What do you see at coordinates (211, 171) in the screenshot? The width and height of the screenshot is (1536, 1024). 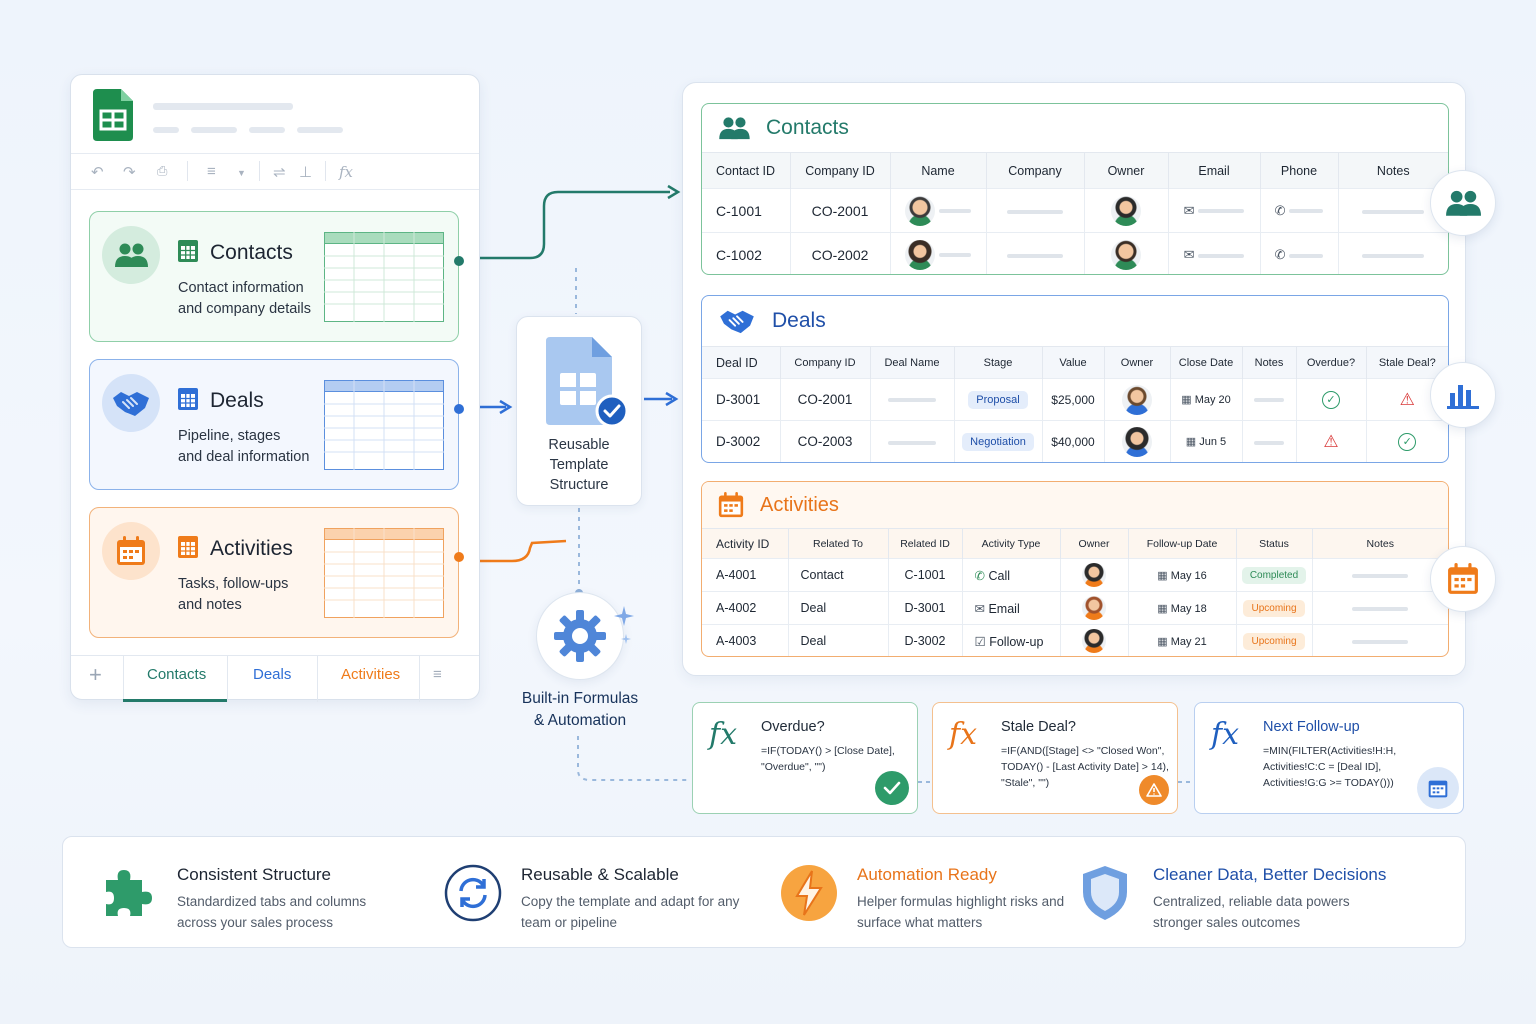 I see `align-icon: ≡` at bounding box center [211, 171].